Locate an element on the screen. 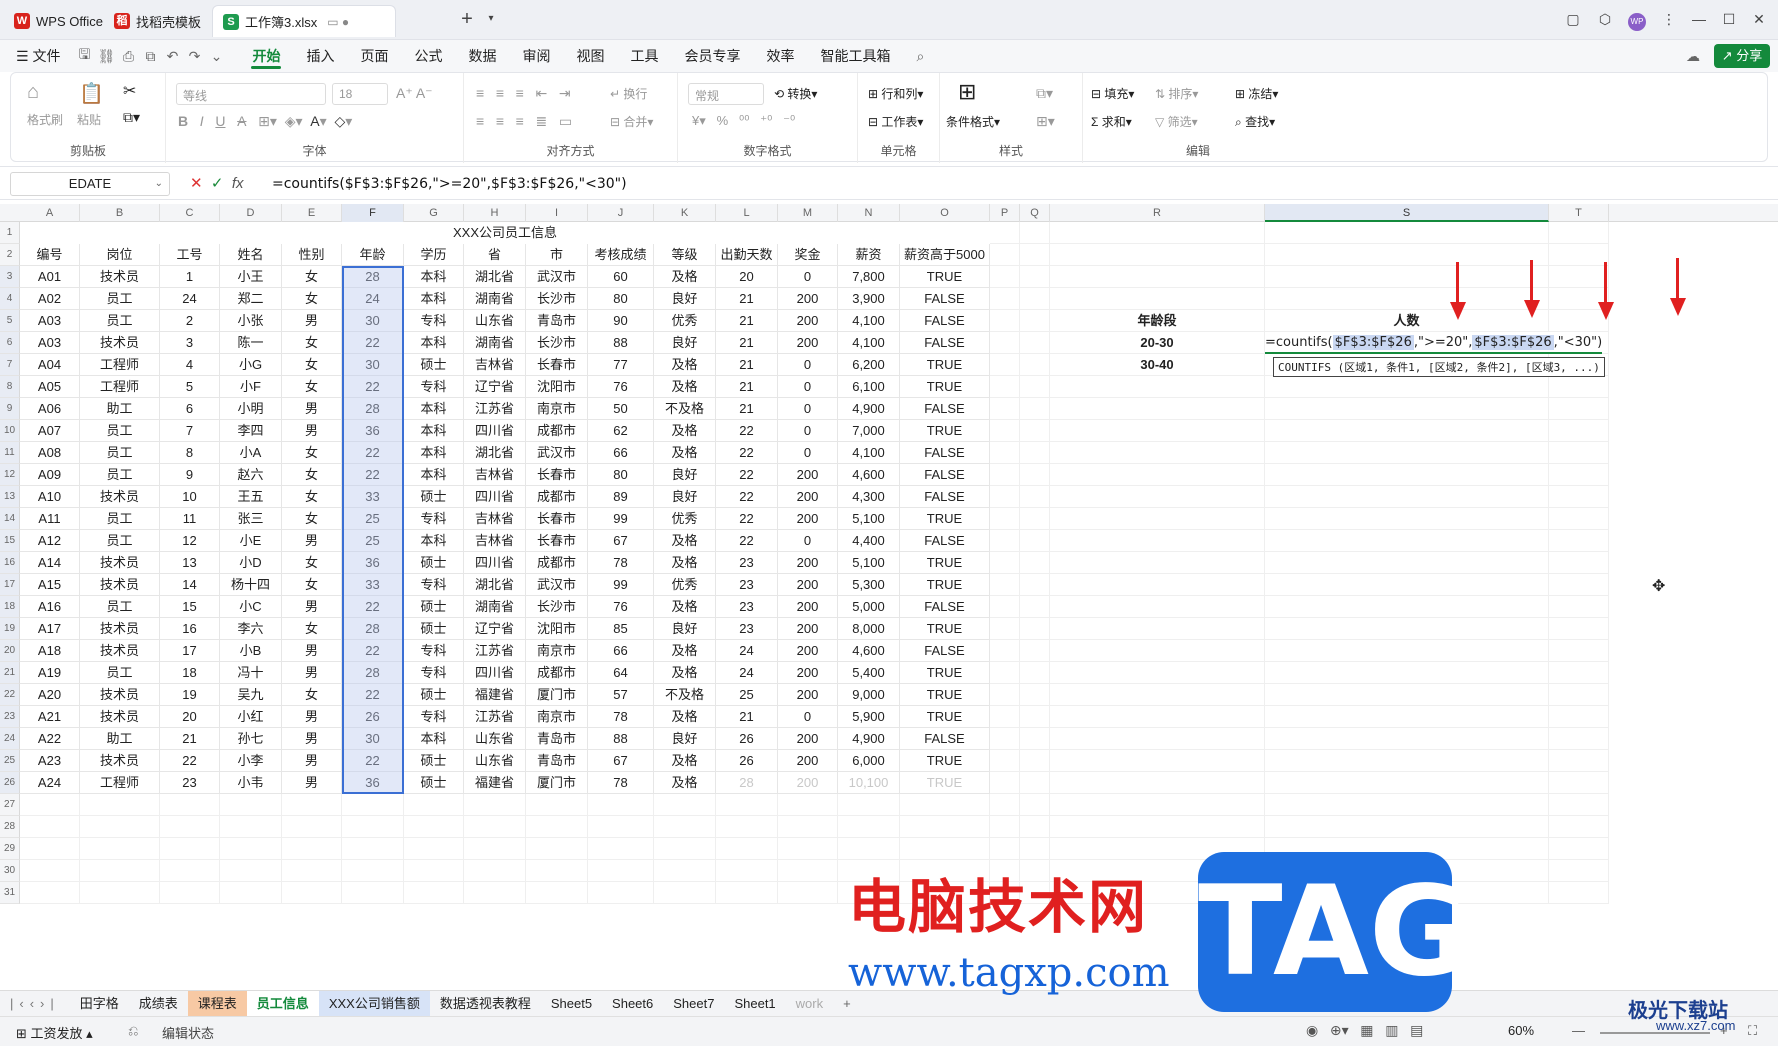  row-header: 14 is located at coordinates (10, 519).